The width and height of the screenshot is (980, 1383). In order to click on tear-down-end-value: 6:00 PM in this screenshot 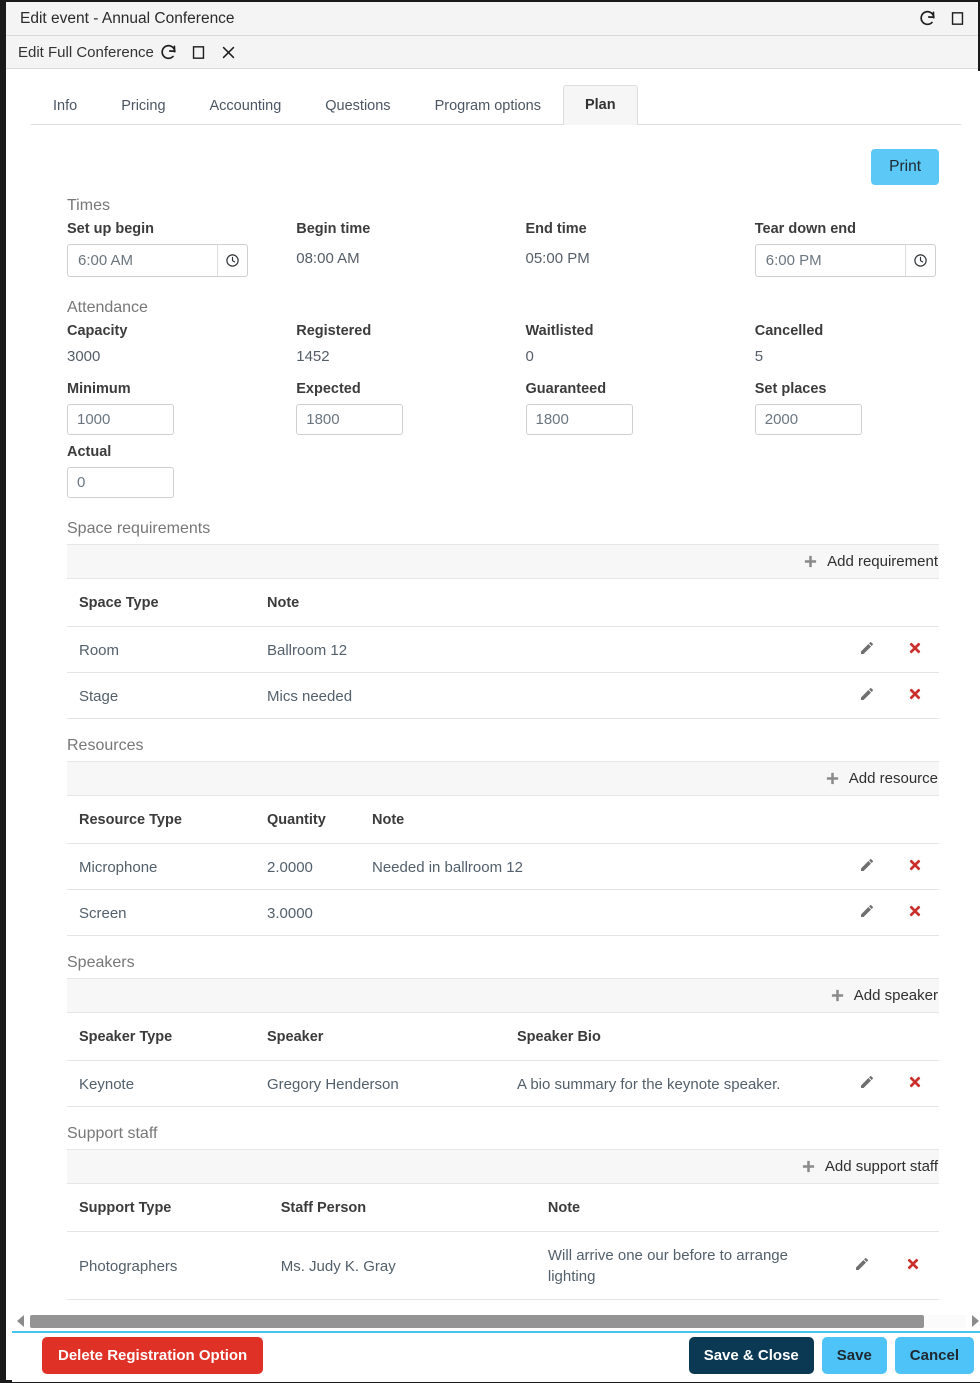, I will do `click(793, 260)`.